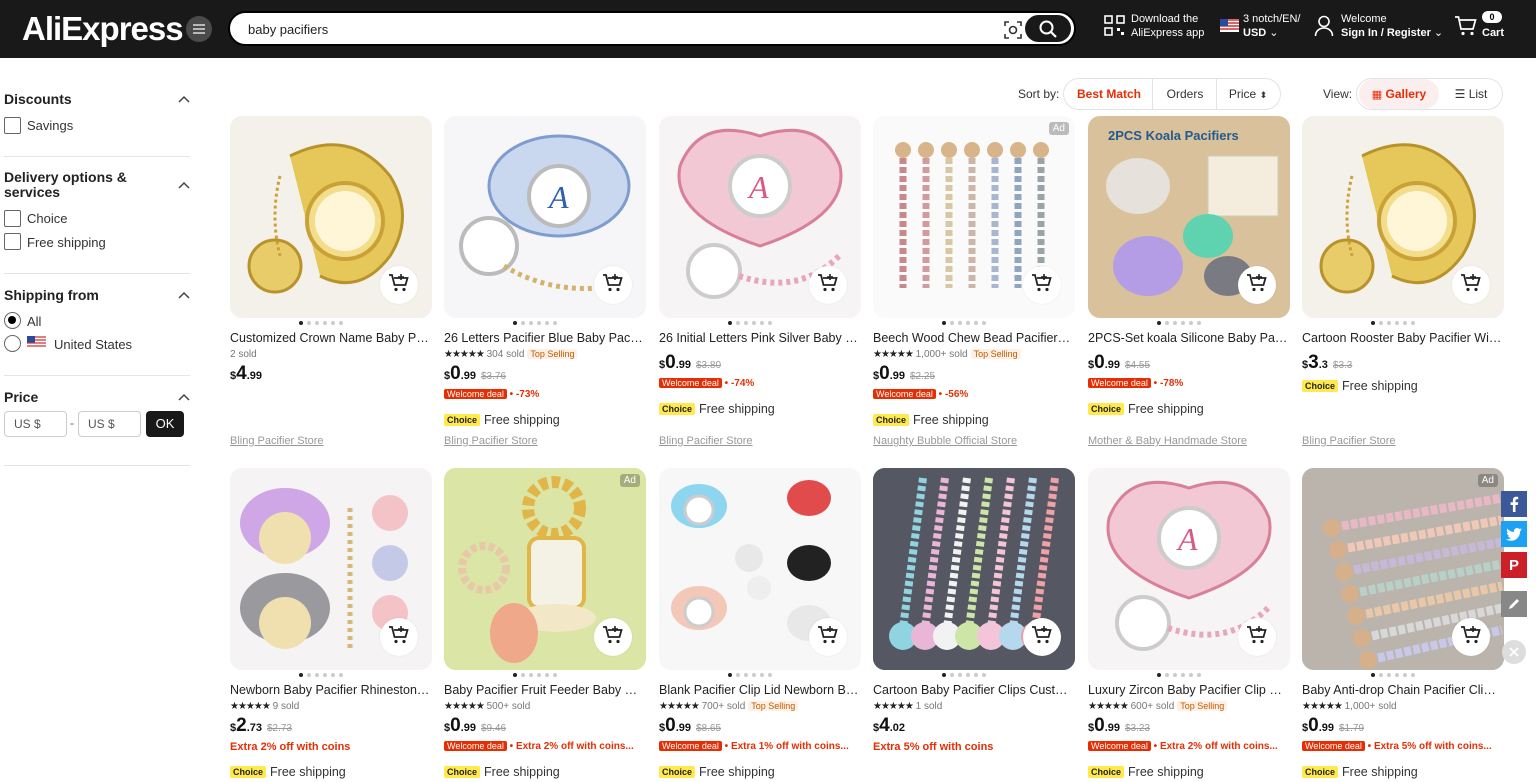  What do you see at coordinates (103, 29) in the screenshot?
I see `aliexpress-logo: AliExpress` at bounding box center [103, 29].